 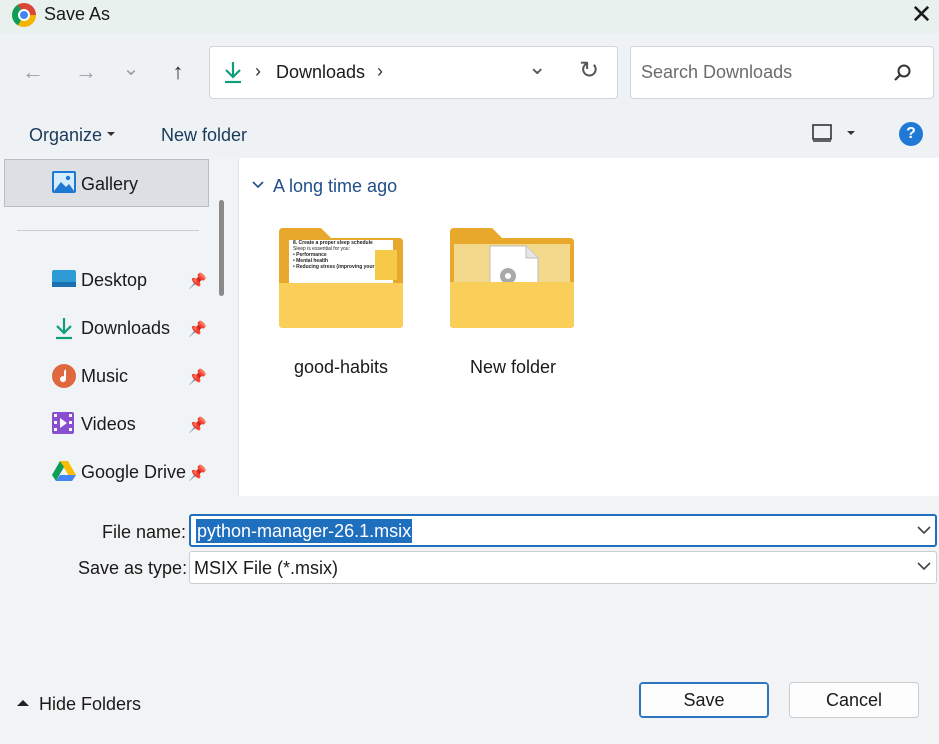 I want to click on forward-arrow-icon: →, so click(x=86, y=72).